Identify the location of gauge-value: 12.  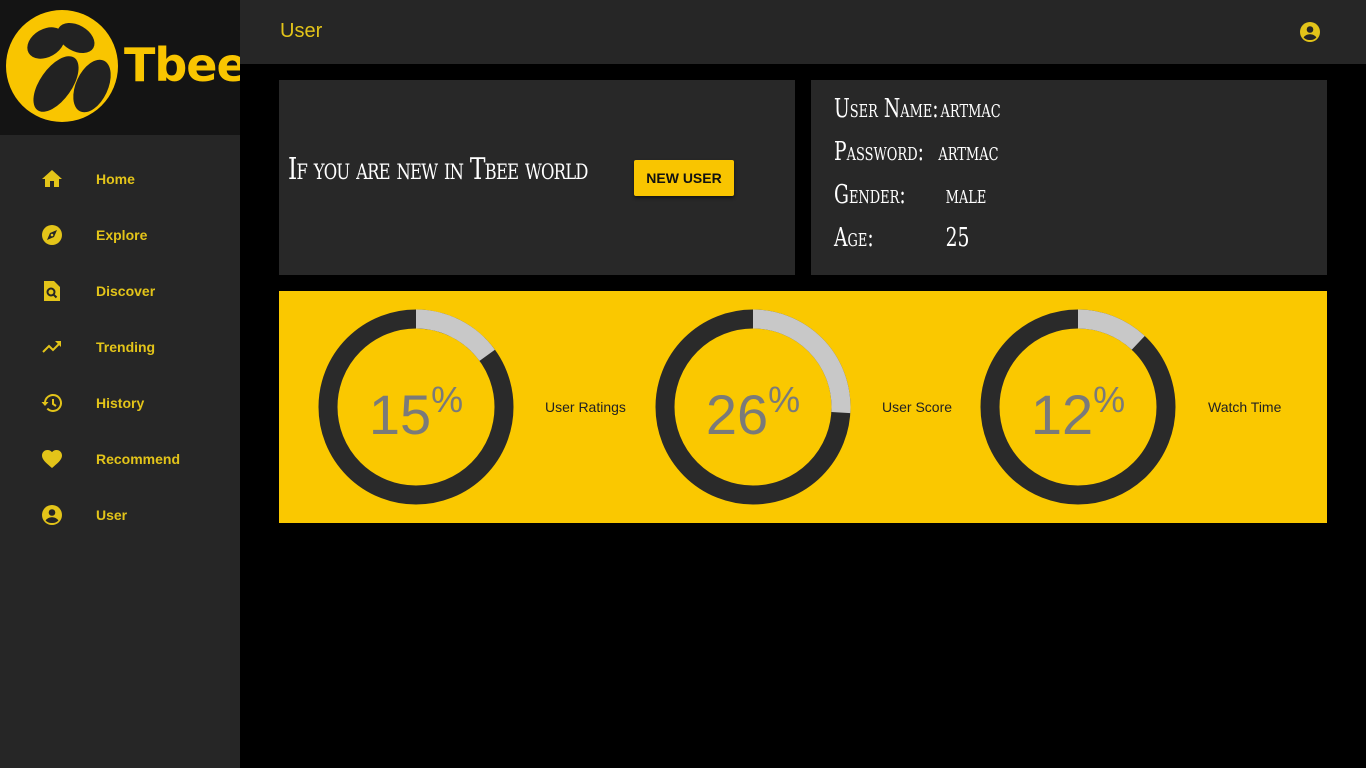
(1062, 414).